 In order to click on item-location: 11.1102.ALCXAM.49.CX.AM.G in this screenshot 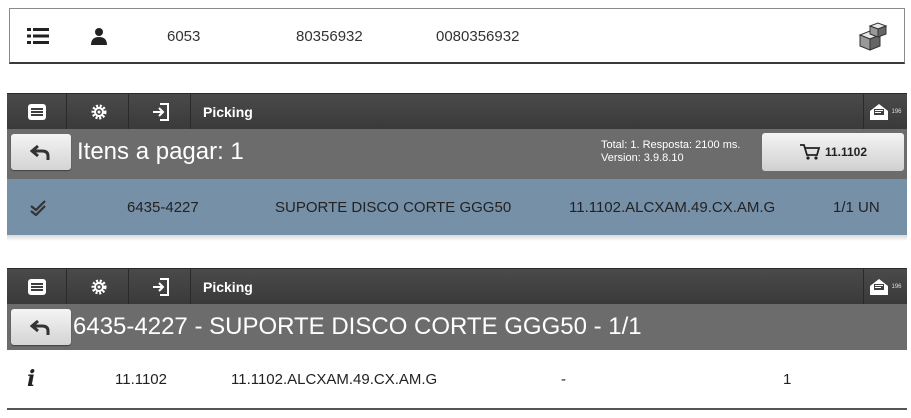, I will do `click(334, 379)`.